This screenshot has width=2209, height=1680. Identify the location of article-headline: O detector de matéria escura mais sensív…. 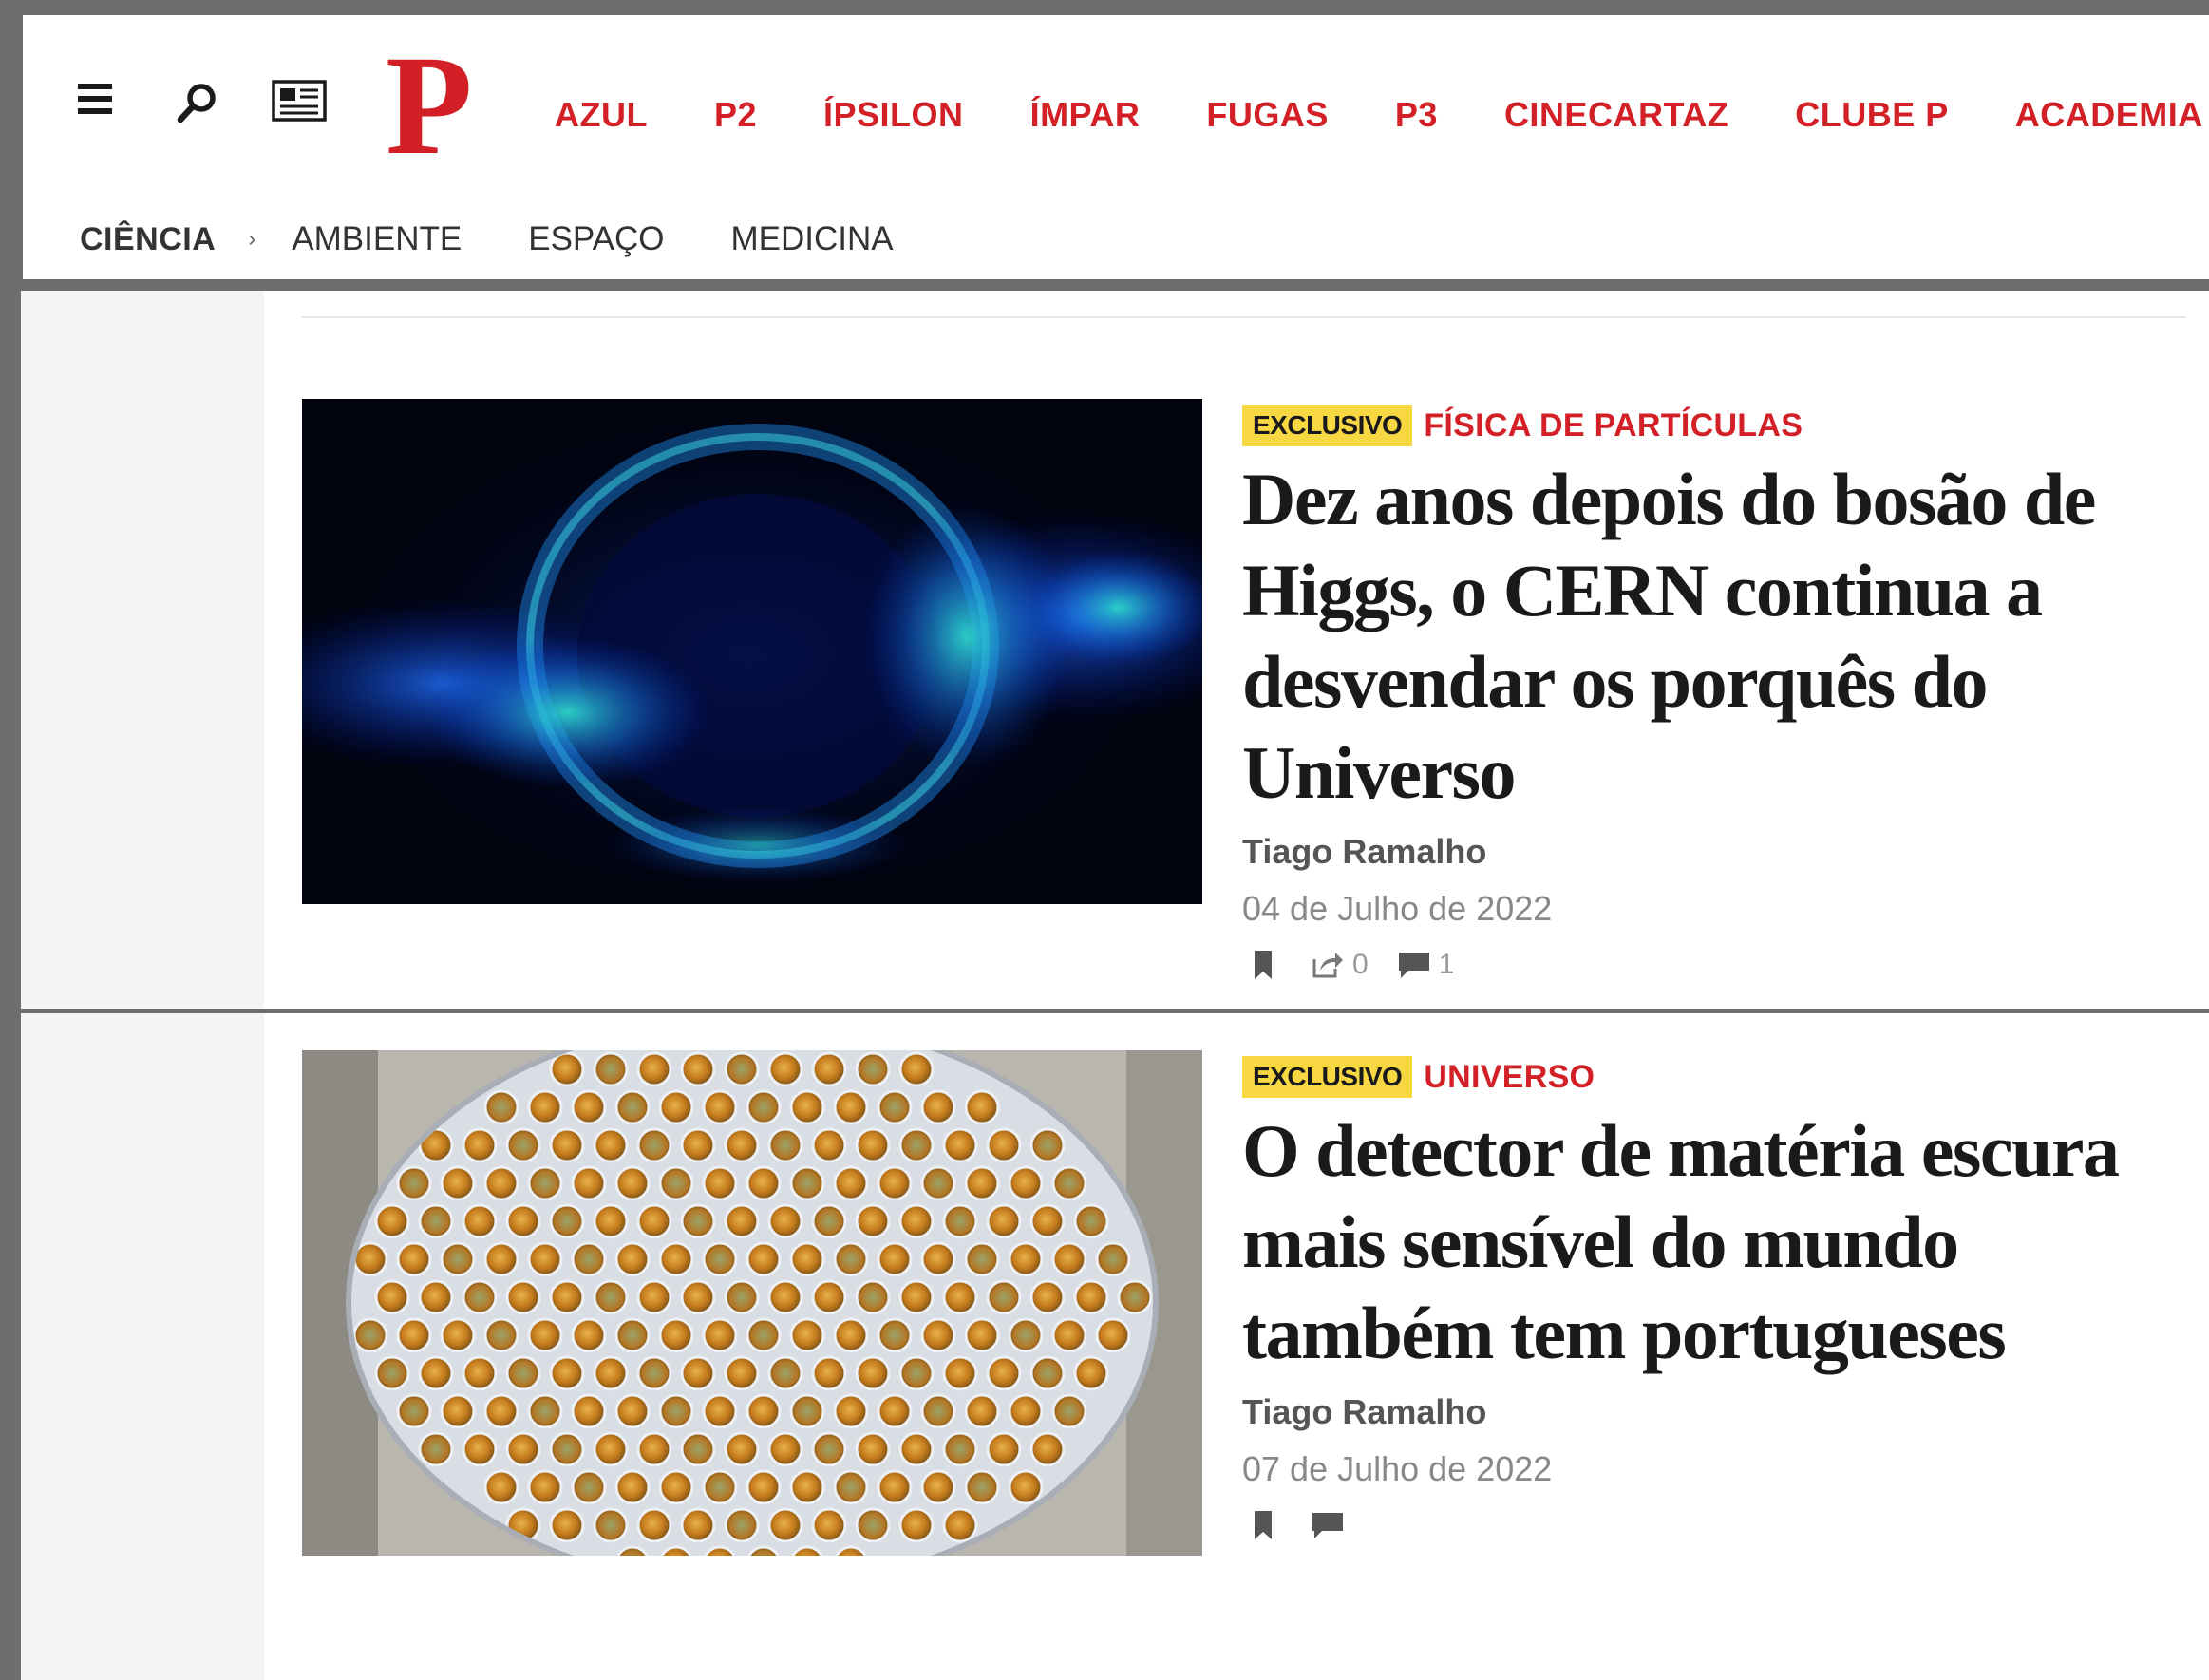
(1717, 1242).